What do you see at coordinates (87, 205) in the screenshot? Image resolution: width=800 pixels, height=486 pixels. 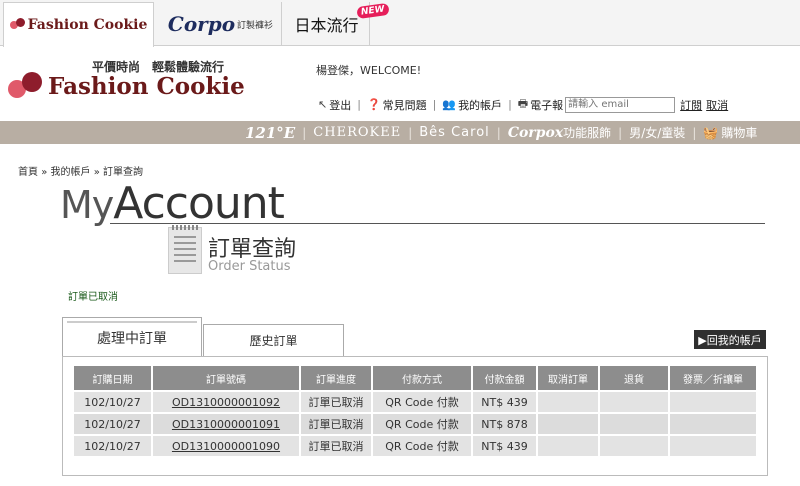 I see `page-title-my: My` at bounding box center [87, 205].